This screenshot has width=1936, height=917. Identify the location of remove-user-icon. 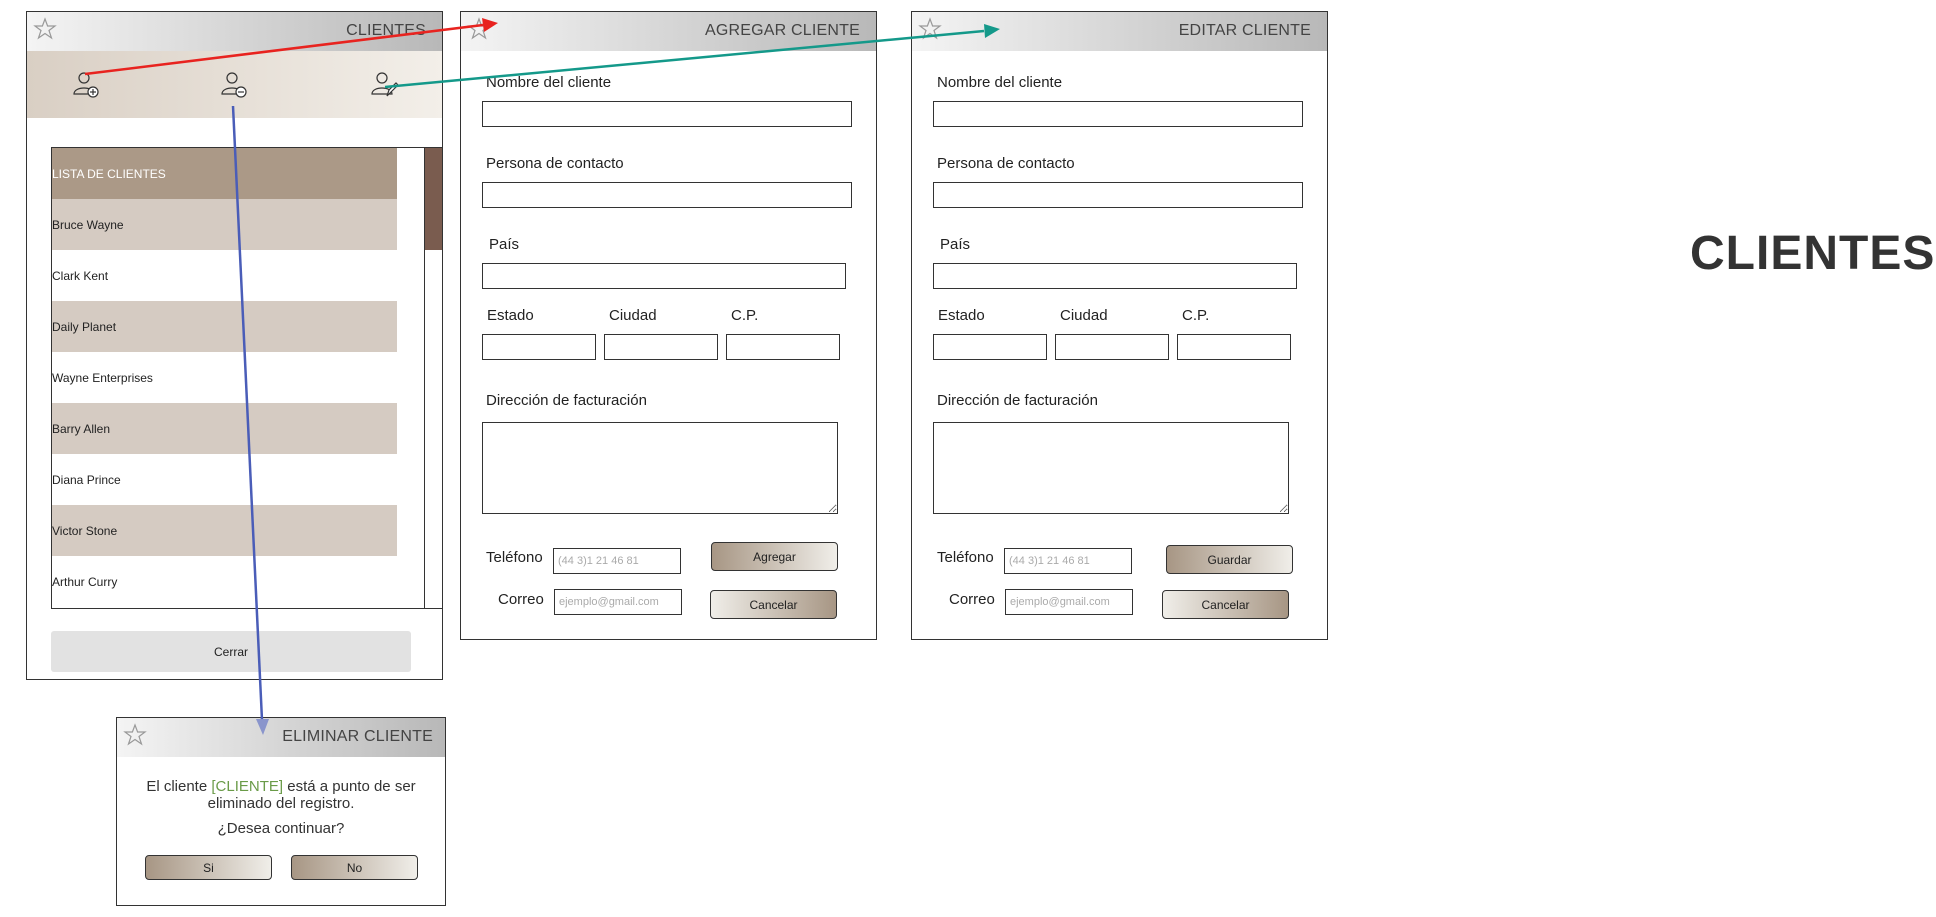
(234, 84).